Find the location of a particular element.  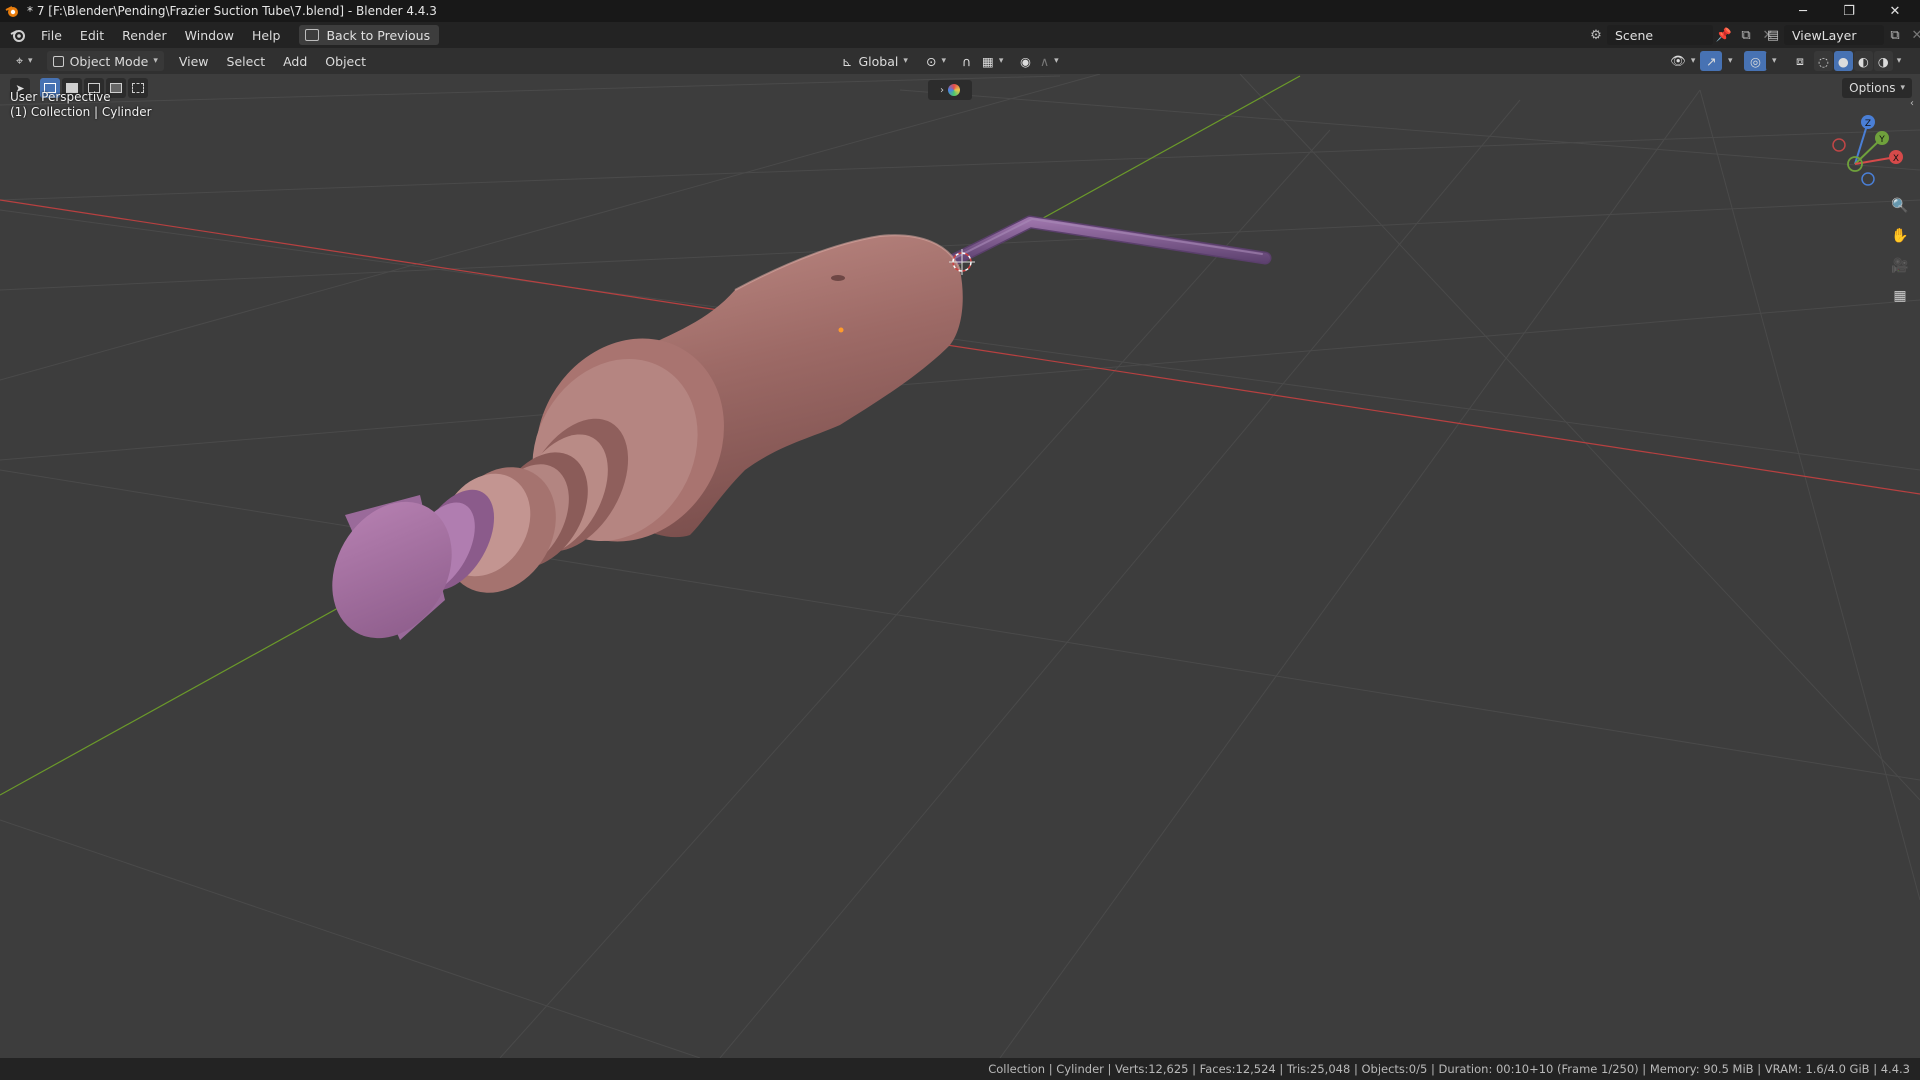

overlays-toggle: ◎ is located at coordinates (1755, 61).